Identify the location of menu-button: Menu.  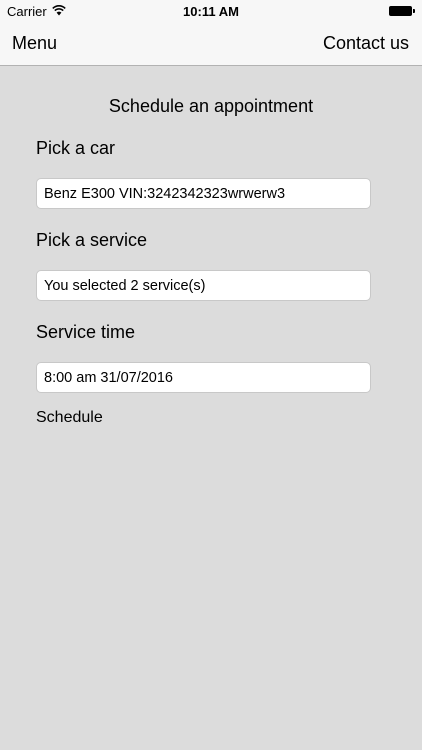
(34, 43).